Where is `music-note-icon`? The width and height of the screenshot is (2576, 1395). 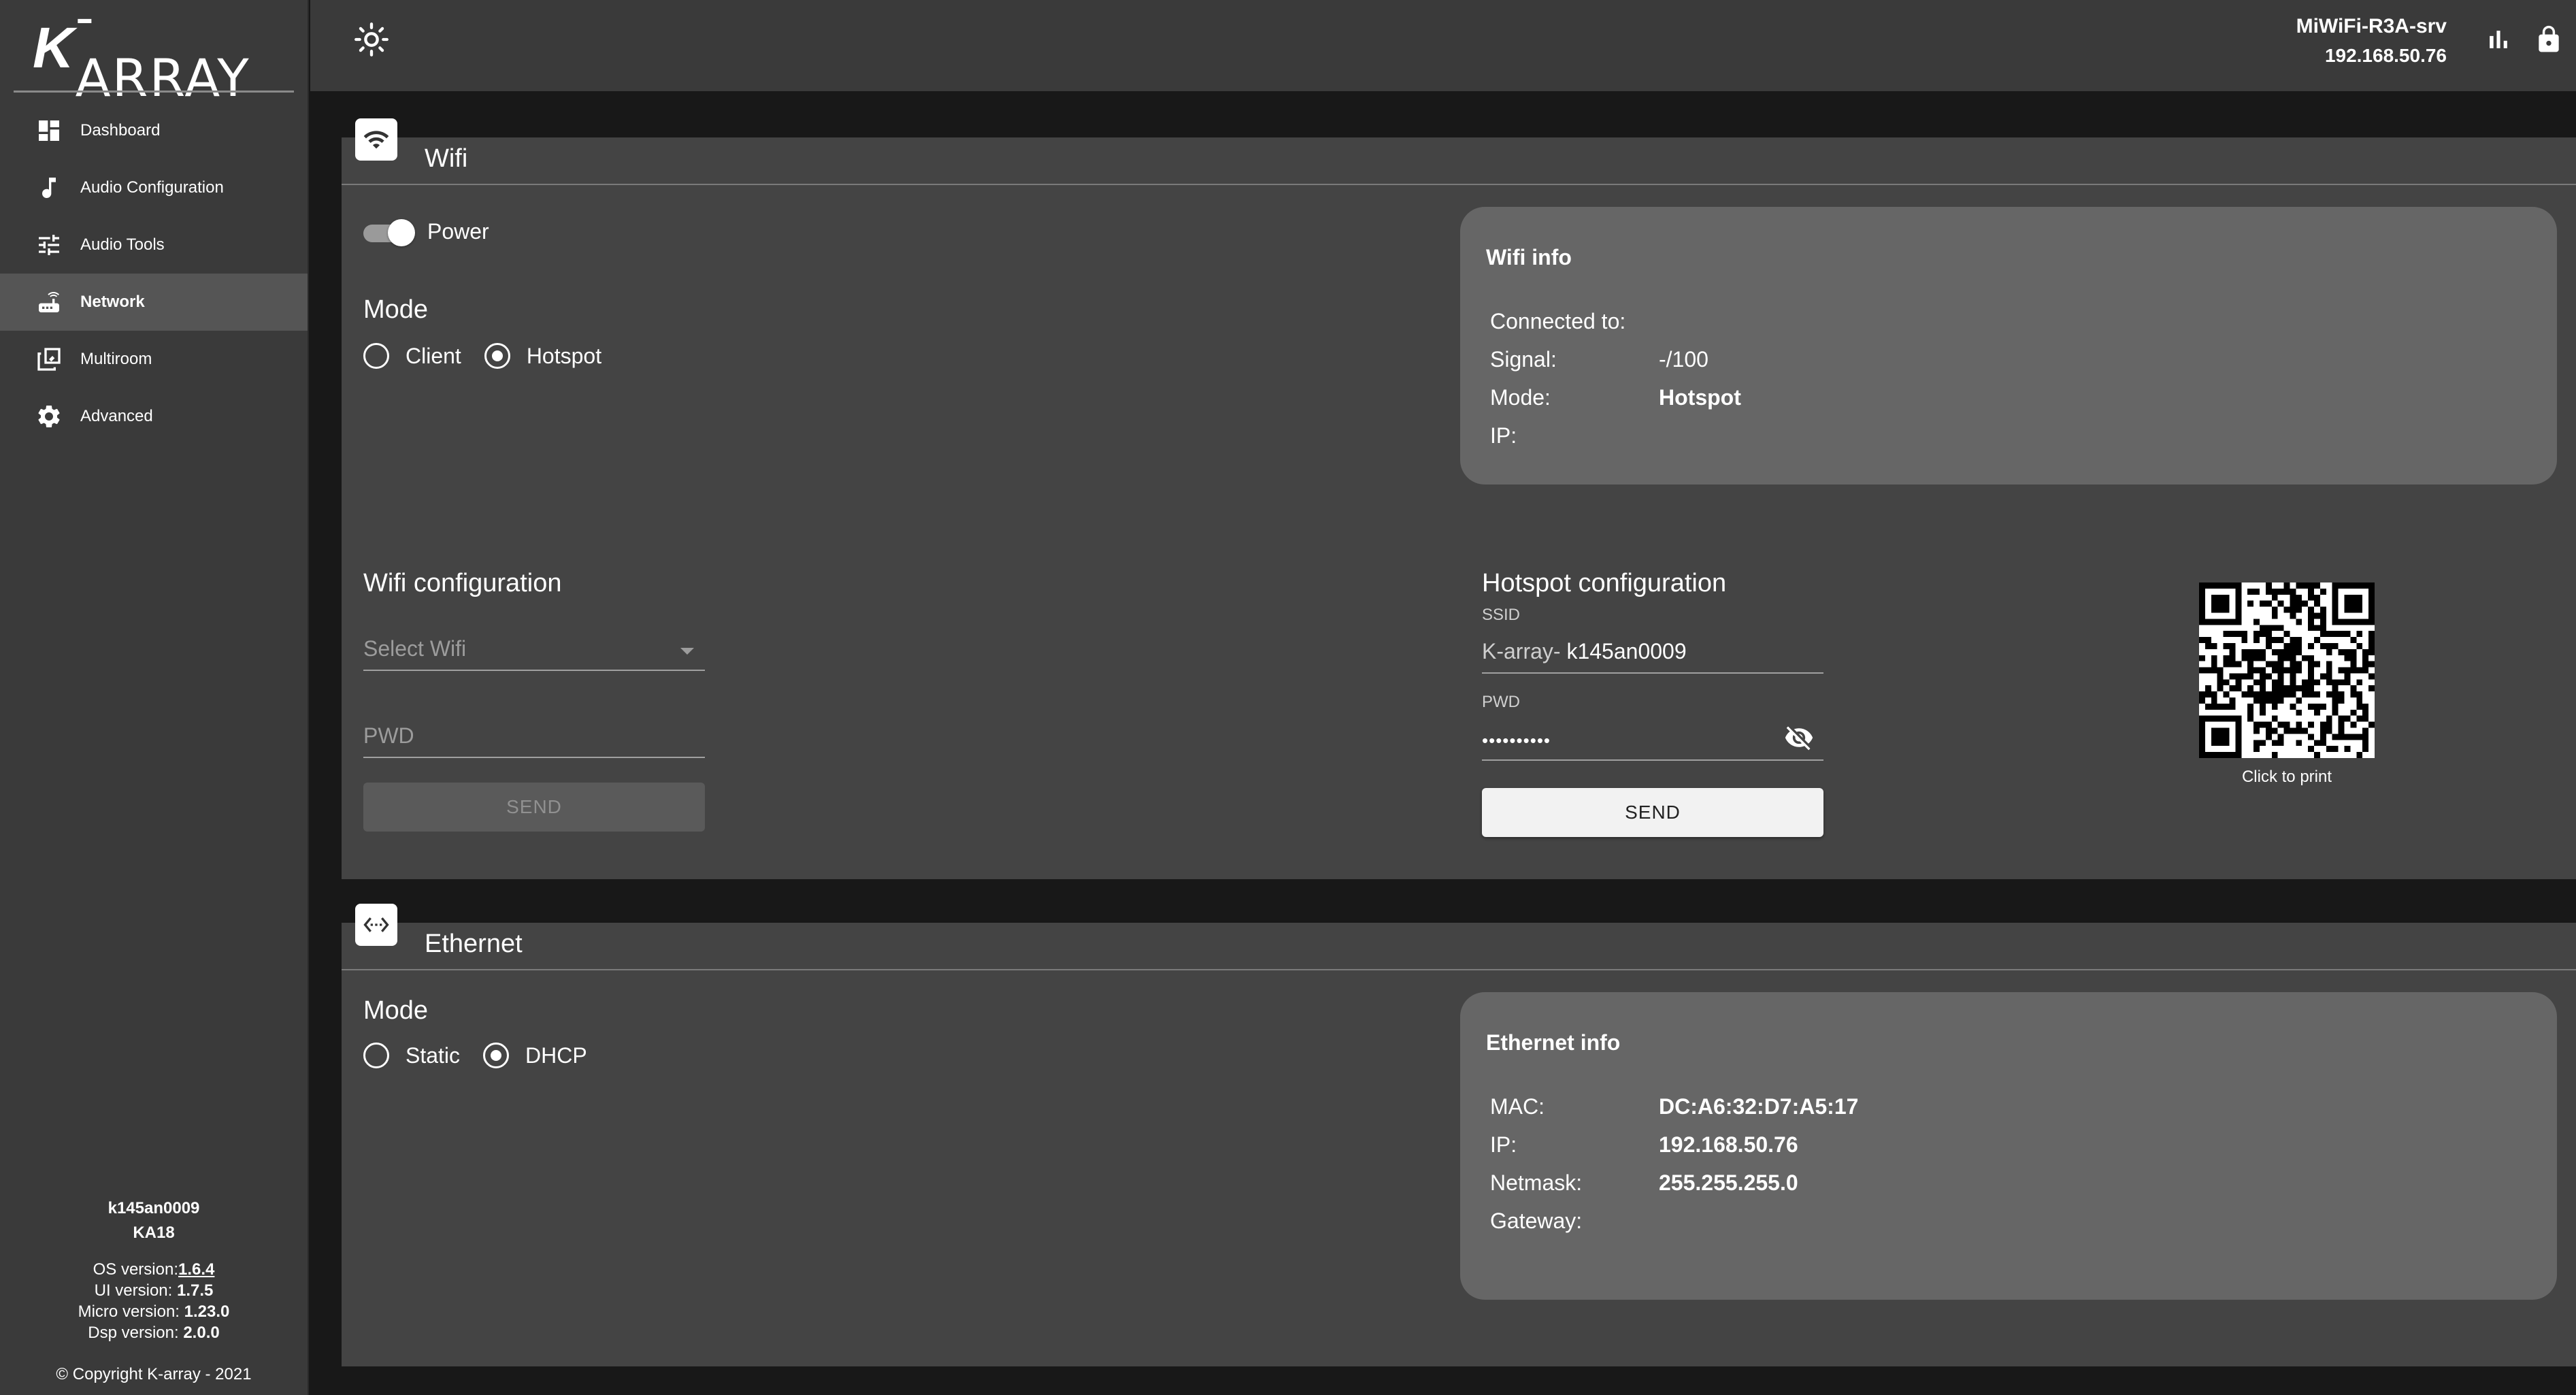 music-note-icon is located at coordinates (49, 188).